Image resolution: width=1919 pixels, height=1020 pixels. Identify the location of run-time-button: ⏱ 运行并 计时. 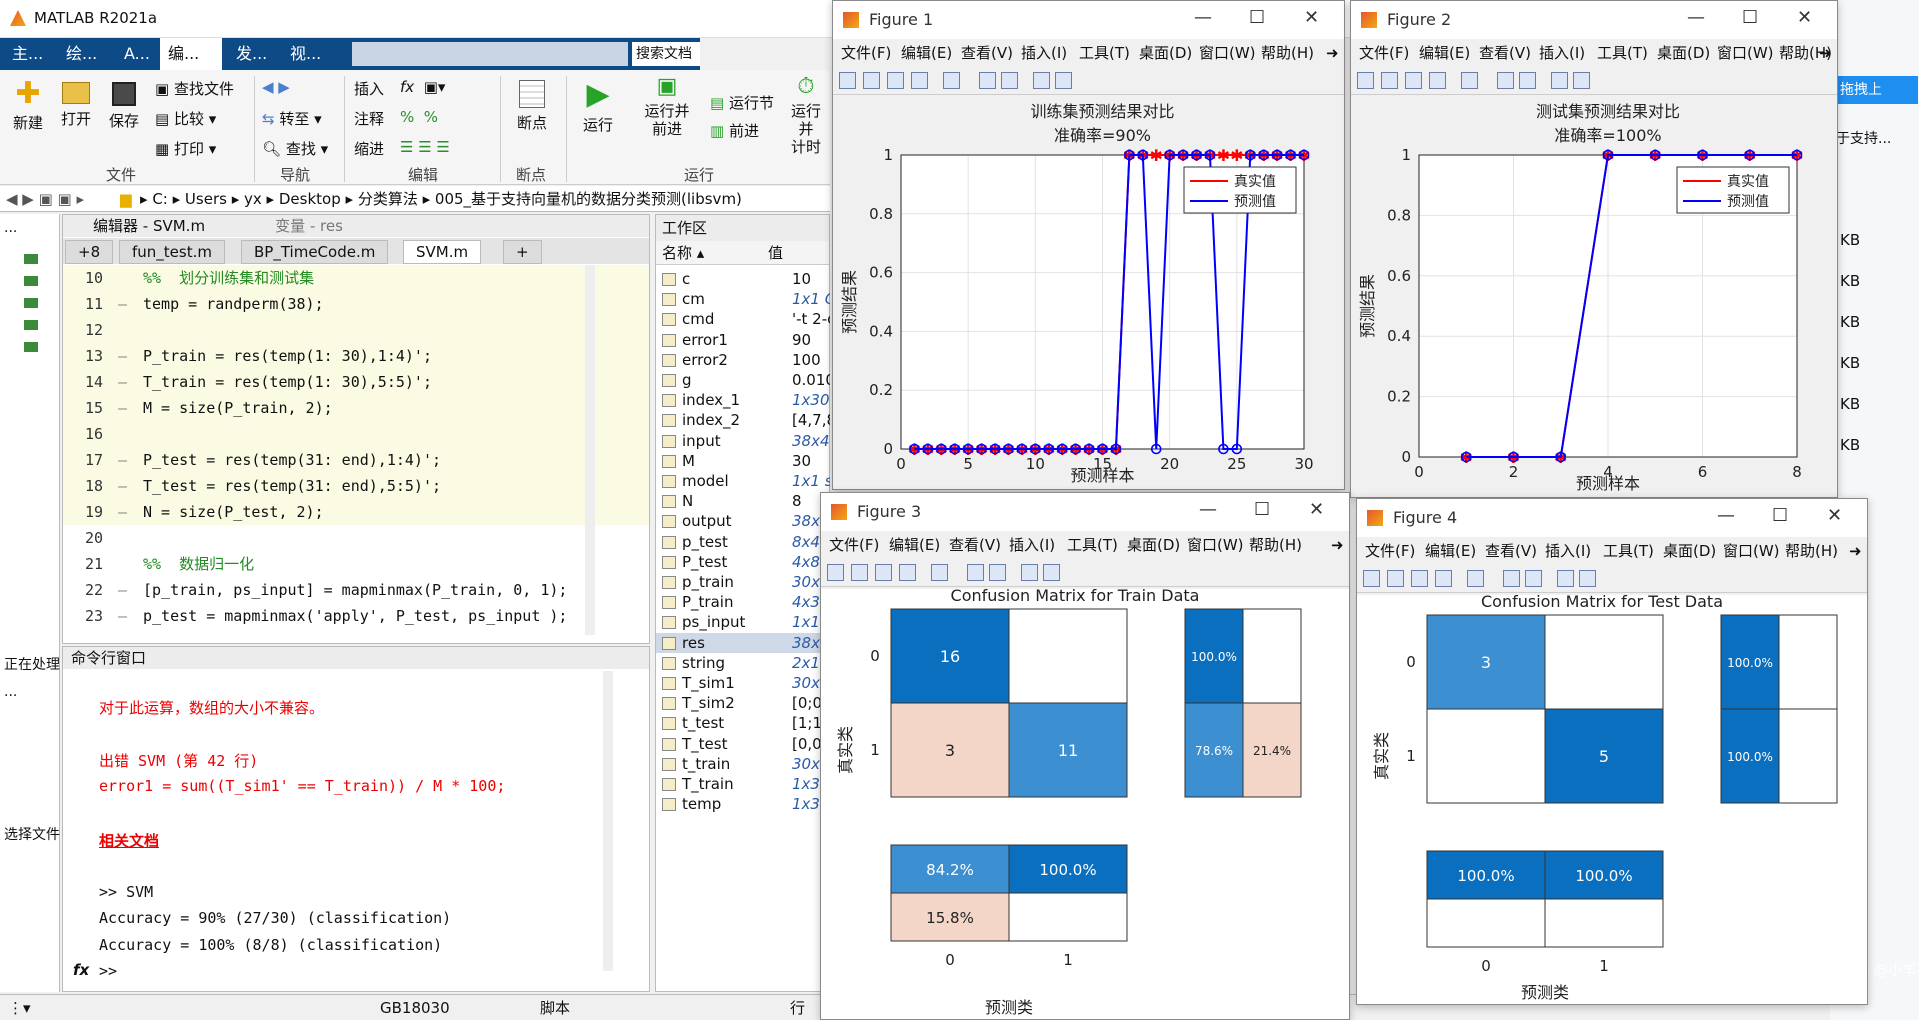
(806, 114).